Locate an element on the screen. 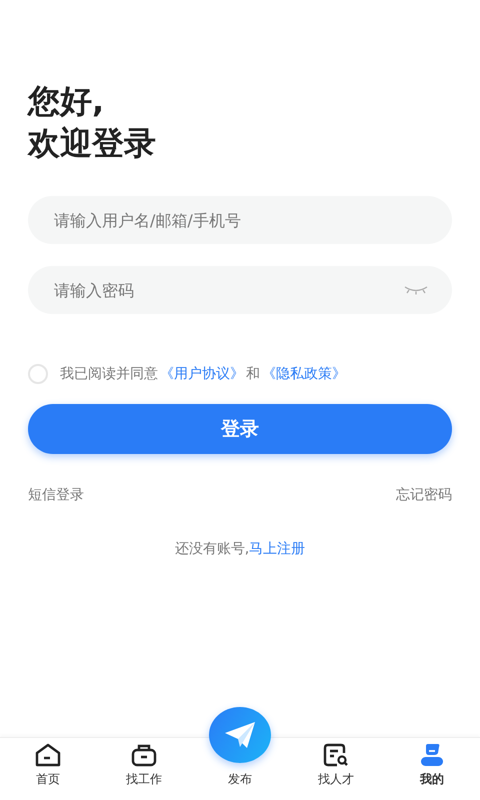 The height and width of the screenshot is (800, 480). forgot-password-link: 忘记密码 is located at coordinates (424, 495).